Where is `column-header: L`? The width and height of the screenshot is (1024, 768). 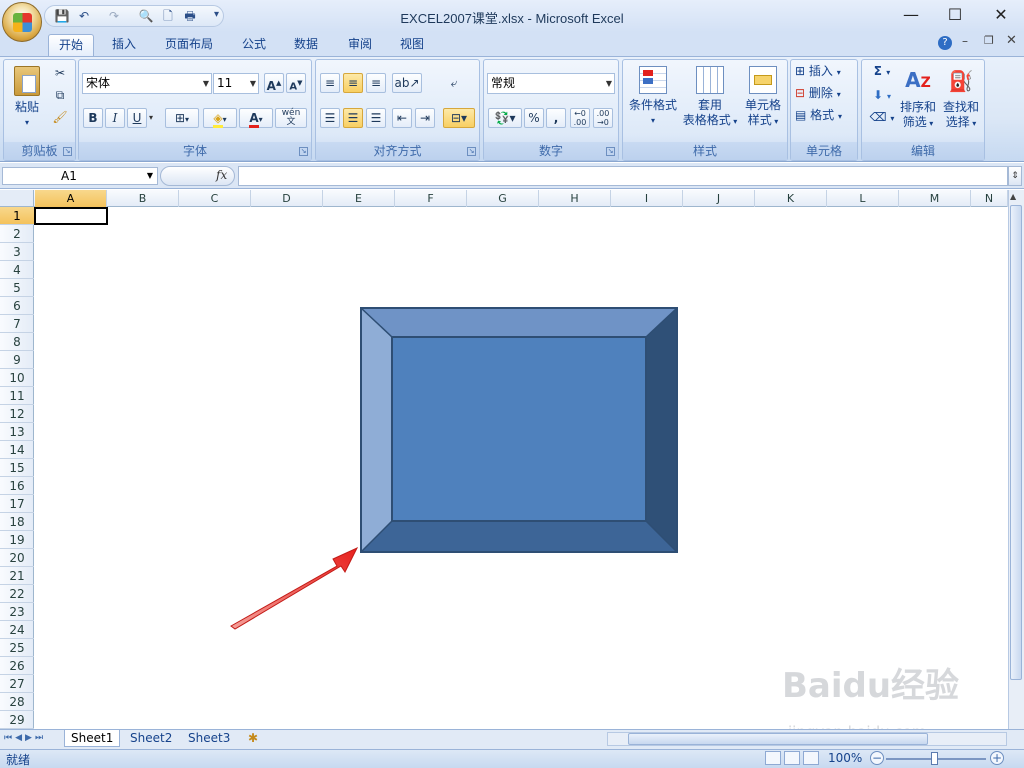 column-header: L is located at coordinates (863, 198).